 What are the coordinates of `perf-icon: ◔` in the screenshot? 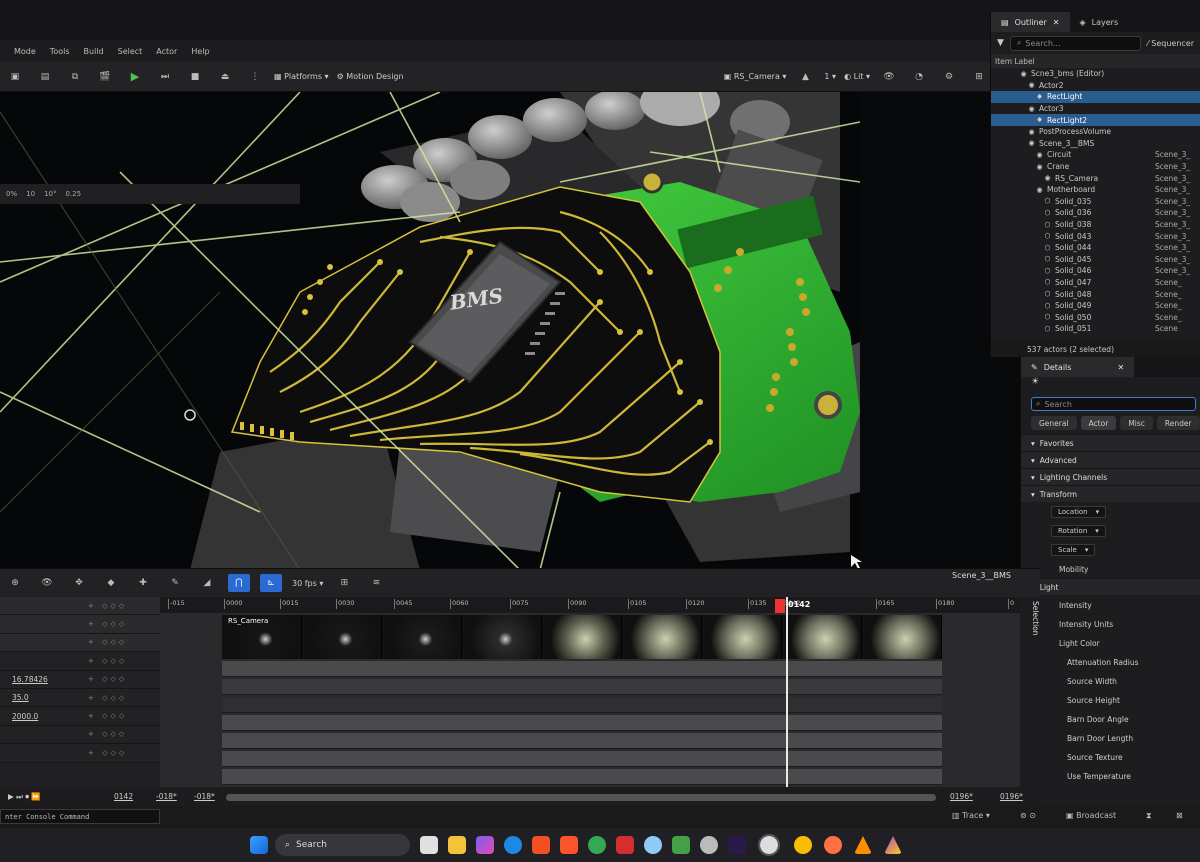 It's located at (919, 77).